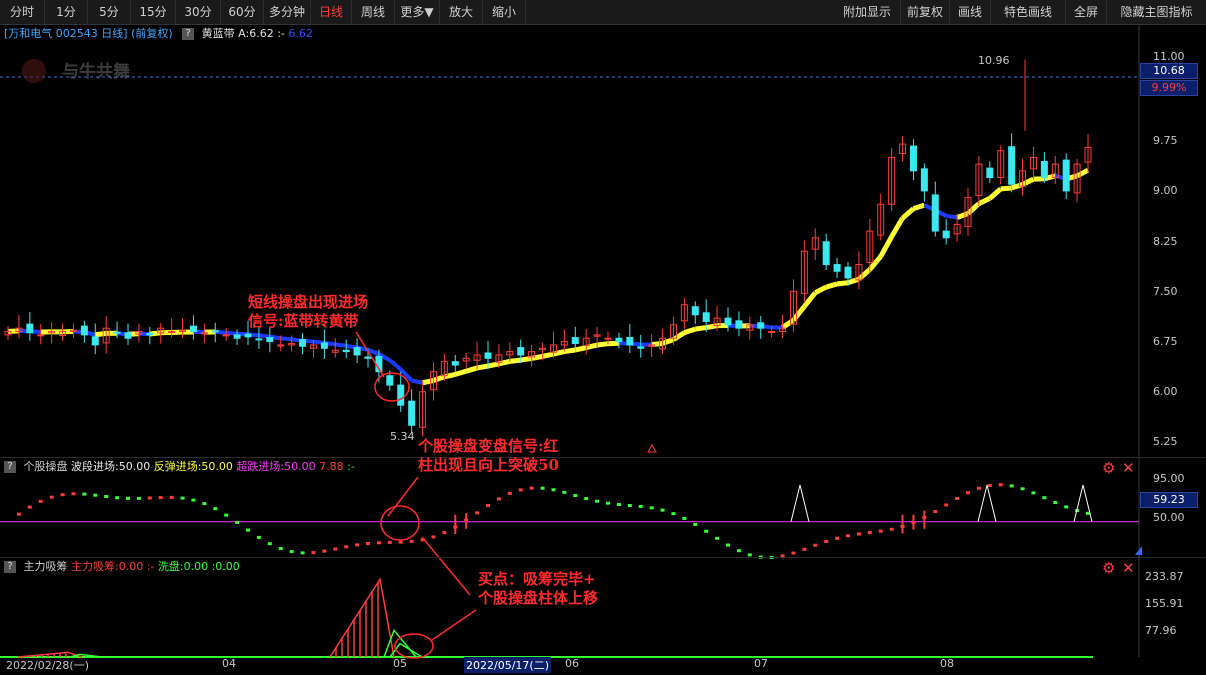  Describe the element at coordinates (66, 12) in the screenshot. I see `period-tab-1min: 1分` at that location.